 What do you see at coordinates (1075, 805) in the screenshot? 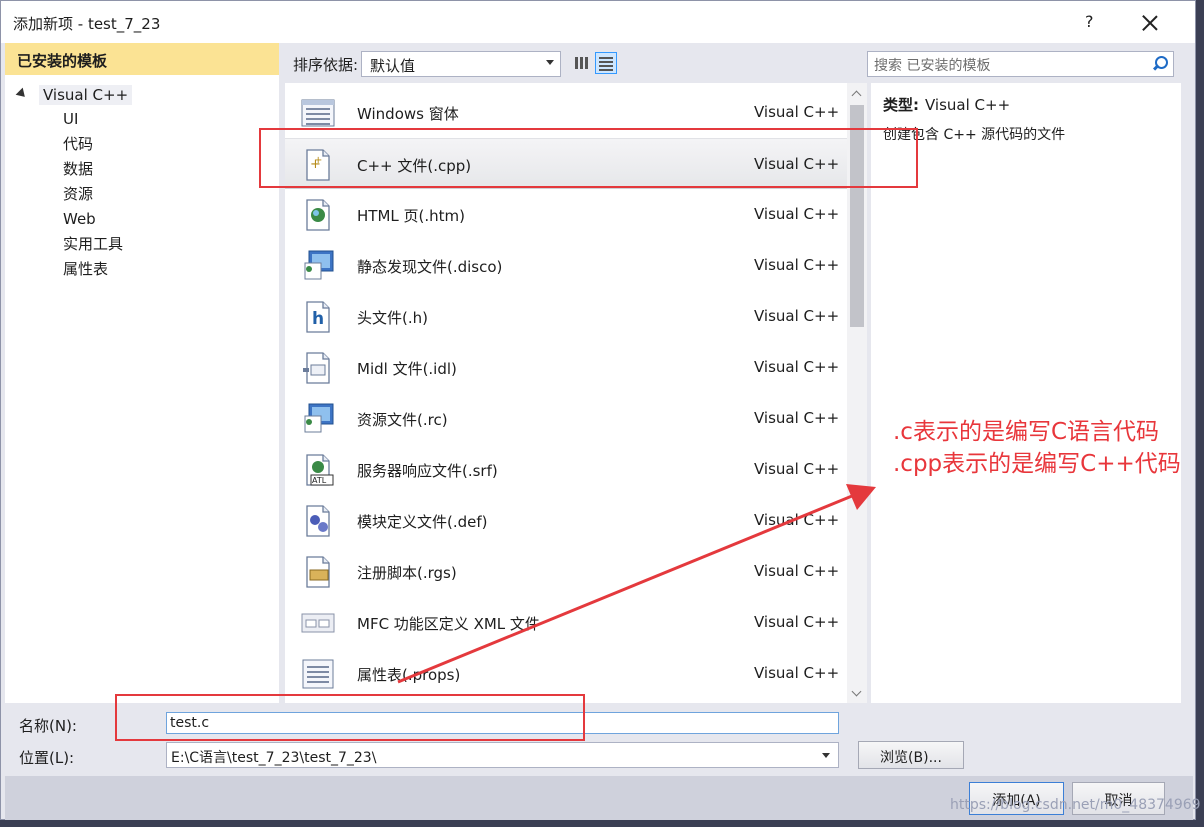
I see `watermark: https://blog.csdn.net/m0_48374969` at bounding box center [1075, 805].